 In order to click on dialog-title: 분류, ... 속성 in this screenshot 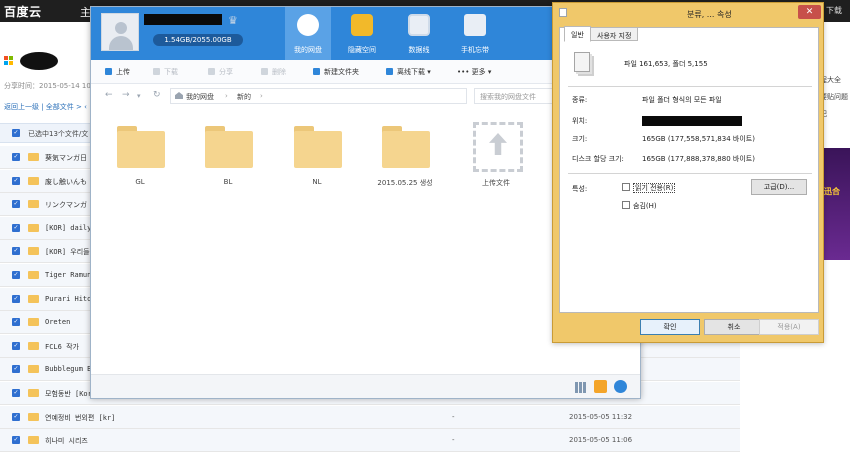, I will do `click(709, 14)`.